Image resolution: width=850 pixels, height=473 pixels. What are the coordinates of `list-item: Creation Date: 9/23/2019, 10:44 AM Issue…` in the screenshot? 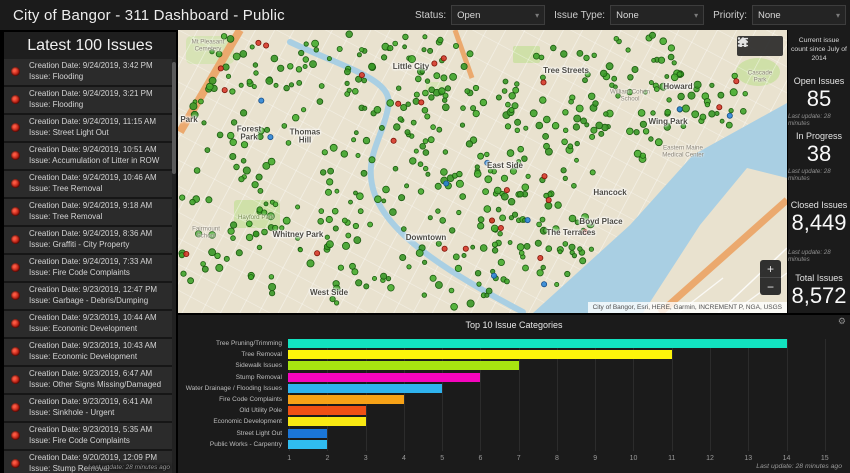 It's located at (88, 325).